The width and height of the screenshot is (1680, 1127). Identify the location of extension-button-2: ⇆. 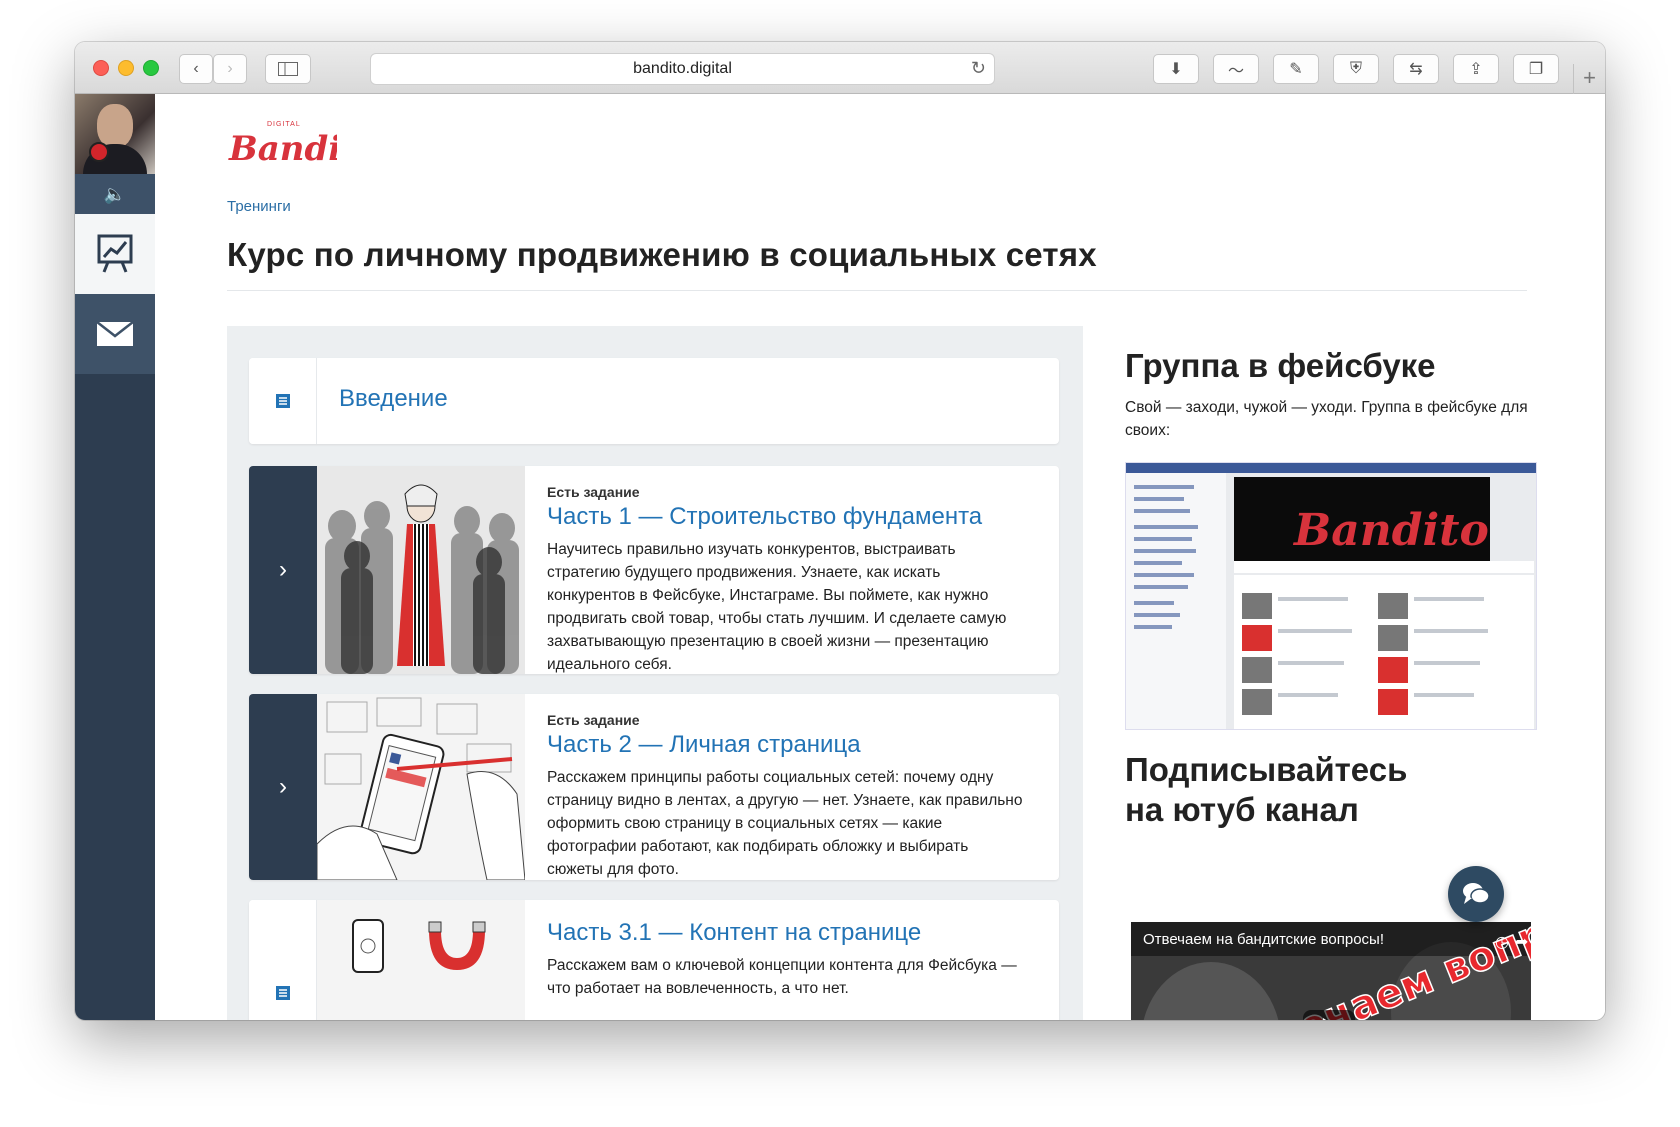
(1416, 69).